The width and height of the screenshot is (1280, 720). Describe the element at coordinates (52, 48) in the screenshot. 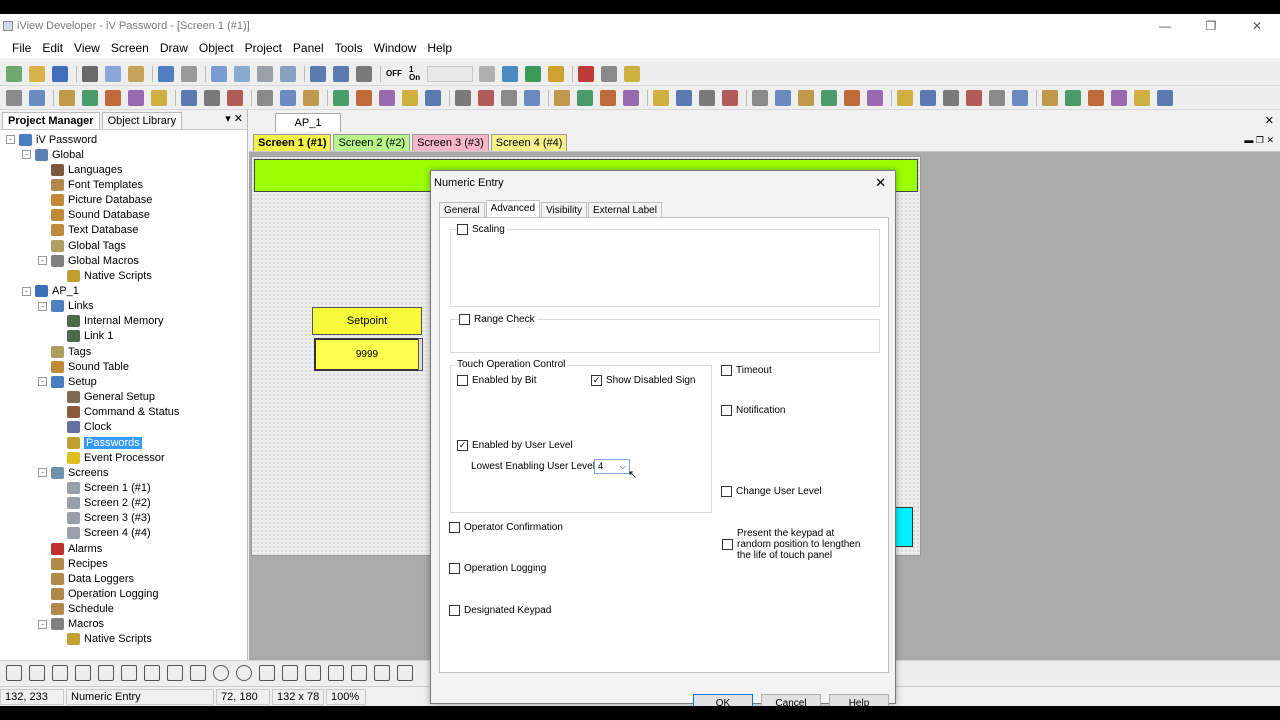

I see `menu-edit: Edit` at that location.